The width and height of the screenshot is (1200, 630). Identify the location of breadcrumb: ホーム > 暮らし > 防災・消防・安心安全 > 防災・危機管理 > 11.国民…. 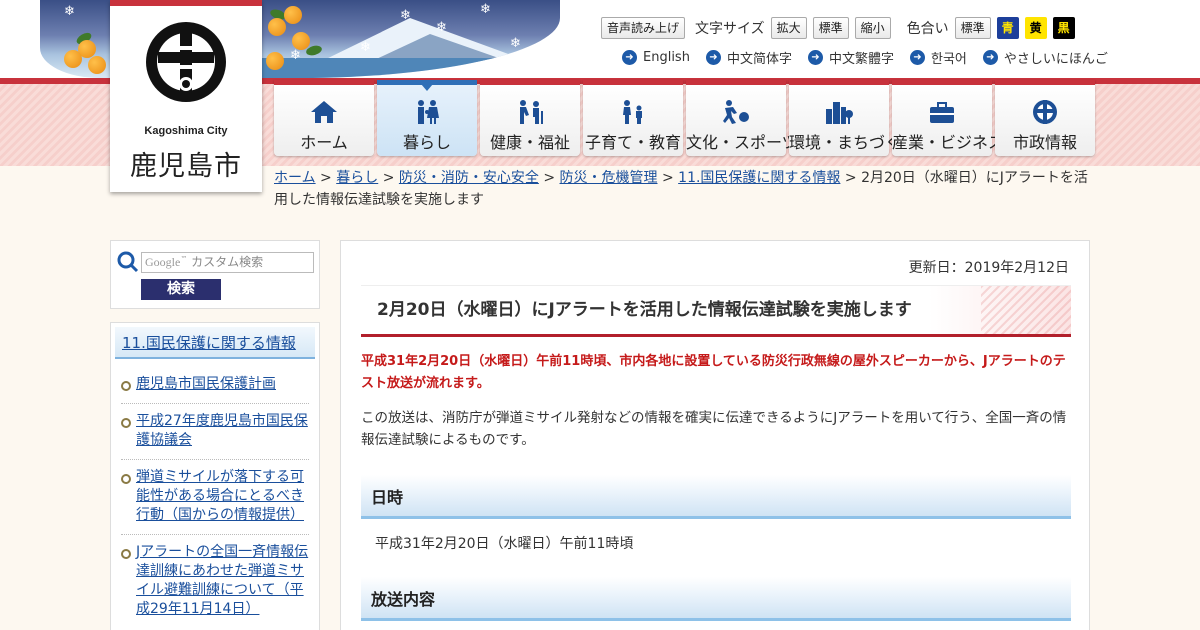
(684, 189).